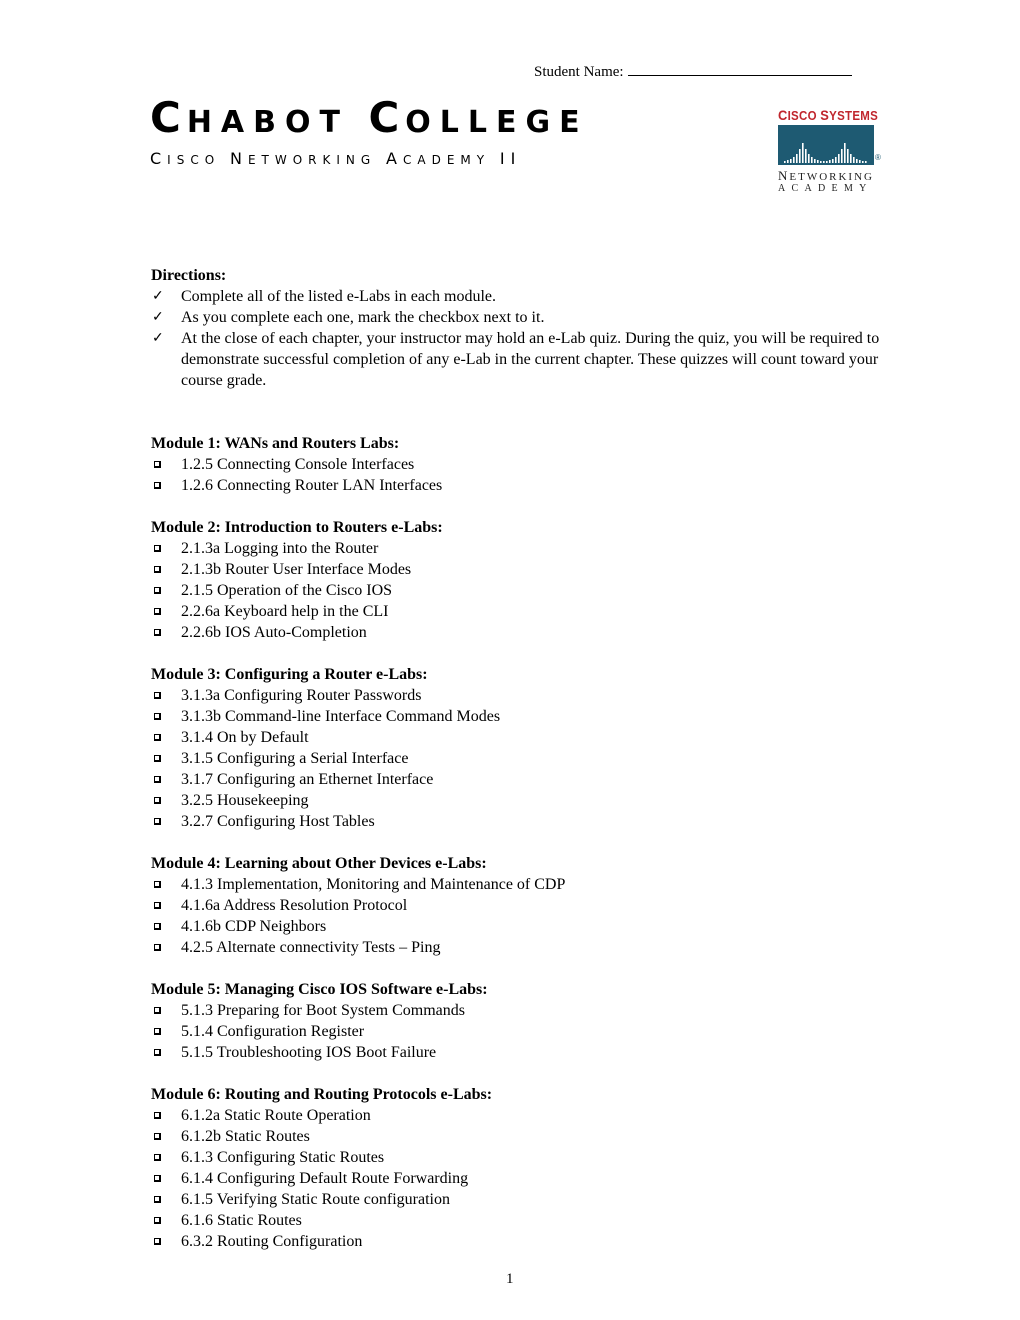  I want to click on lab-item: 3.2.7 Configuring Host Tables, so click(521, 821).